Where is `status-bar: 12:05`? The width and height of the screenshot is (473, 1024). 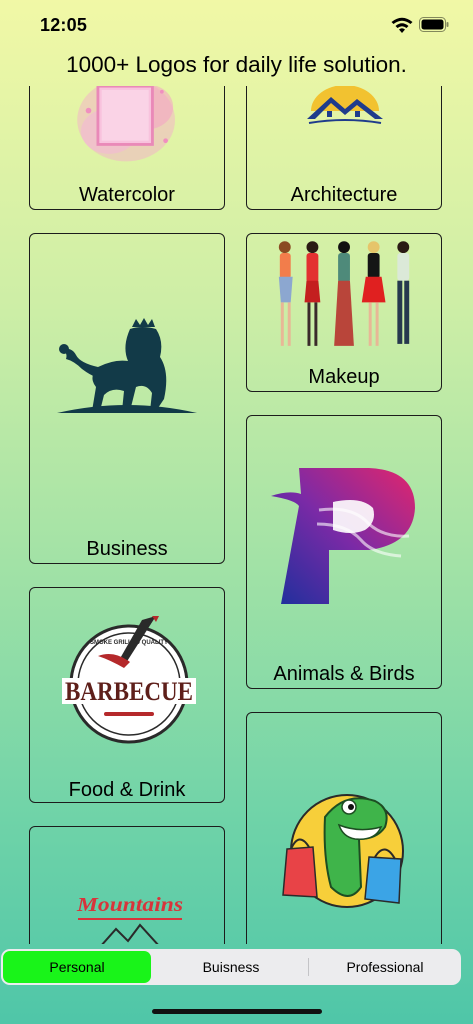
status-bar: 12:05 is located at coordinates (236, 25).